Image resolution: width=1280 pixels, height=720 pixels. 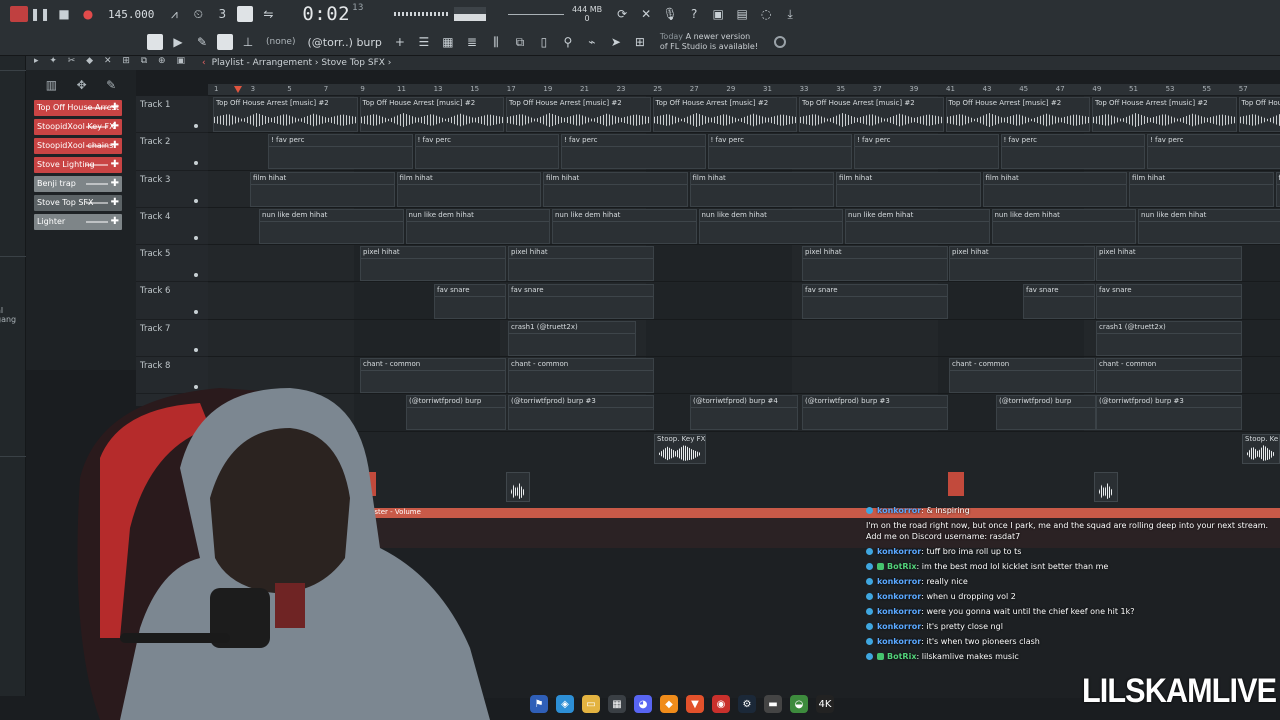 I want to click on refresh-icon: ⟳, so click(x=622, y=14).